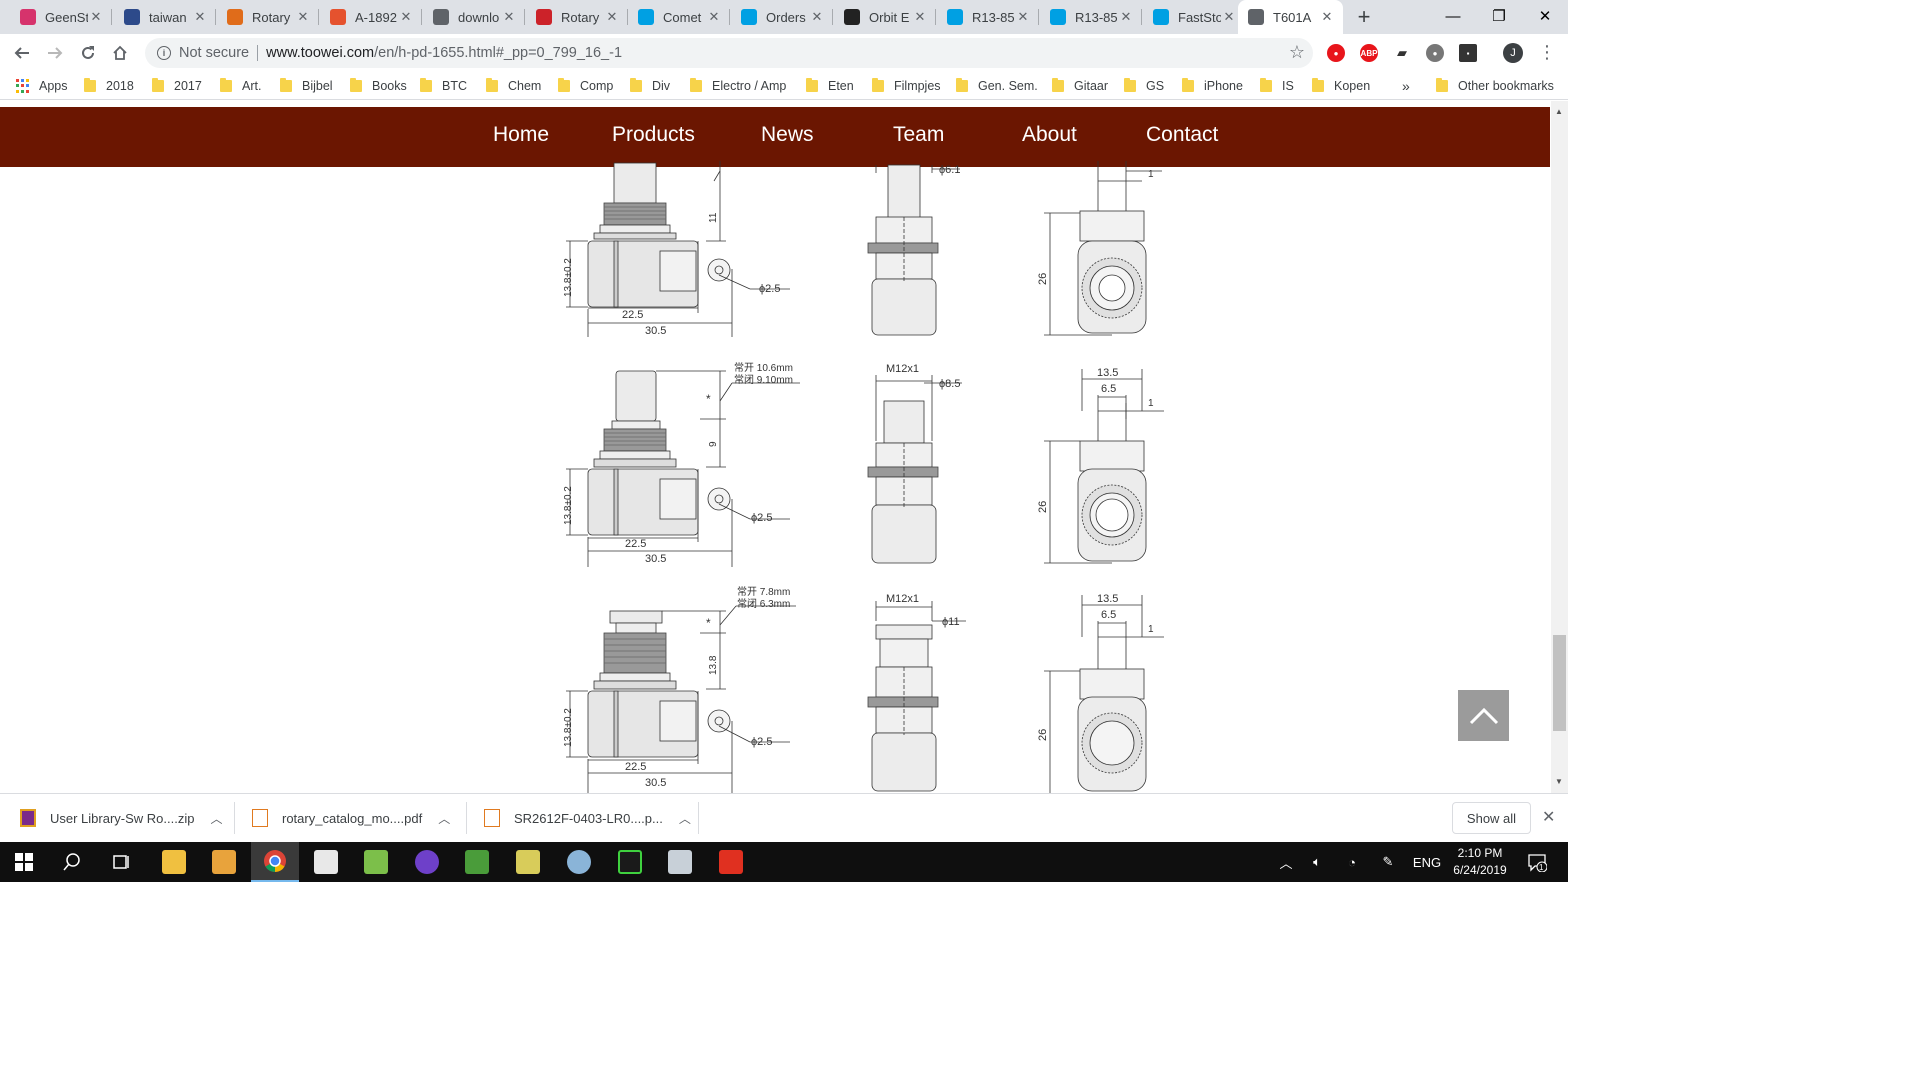 The width and height of the screenshot is (1920, 1080). Describe the element at coordinates (1491, 818) in the screenshot. I see `show-all-downloads-button: Show all` at that location.